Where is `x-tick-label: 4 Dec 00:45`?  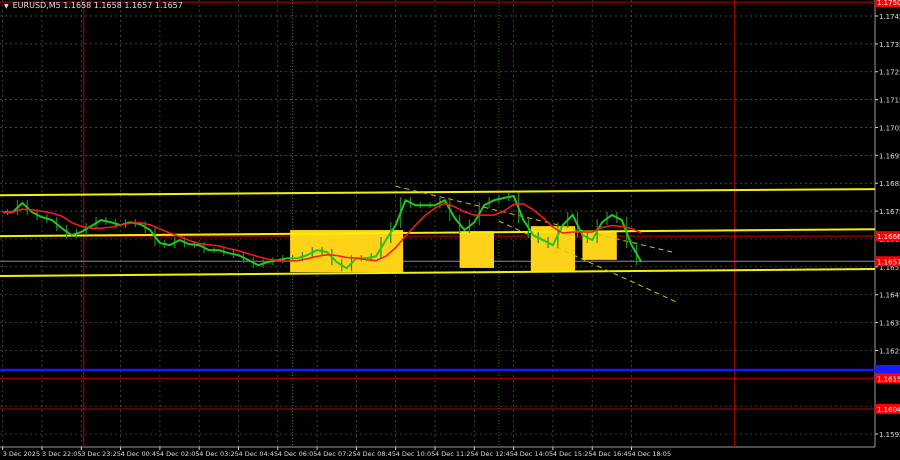 x-tick-label: 4 Dec 00:45 is located at coordinates (141, 454).